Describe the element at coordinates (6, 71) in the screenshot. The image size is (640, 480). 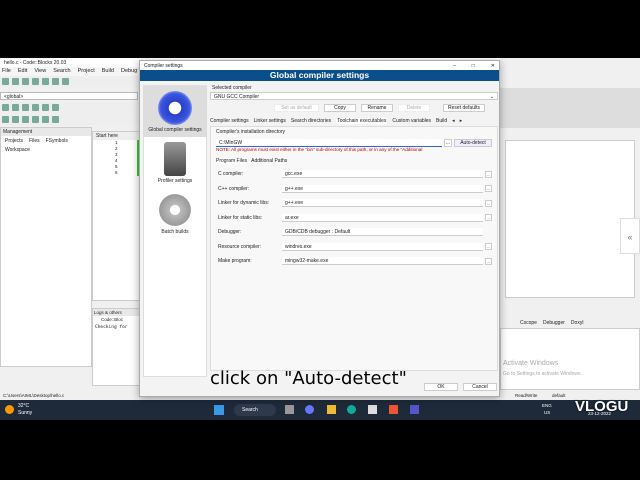
I see `menu-file: File` at that location.